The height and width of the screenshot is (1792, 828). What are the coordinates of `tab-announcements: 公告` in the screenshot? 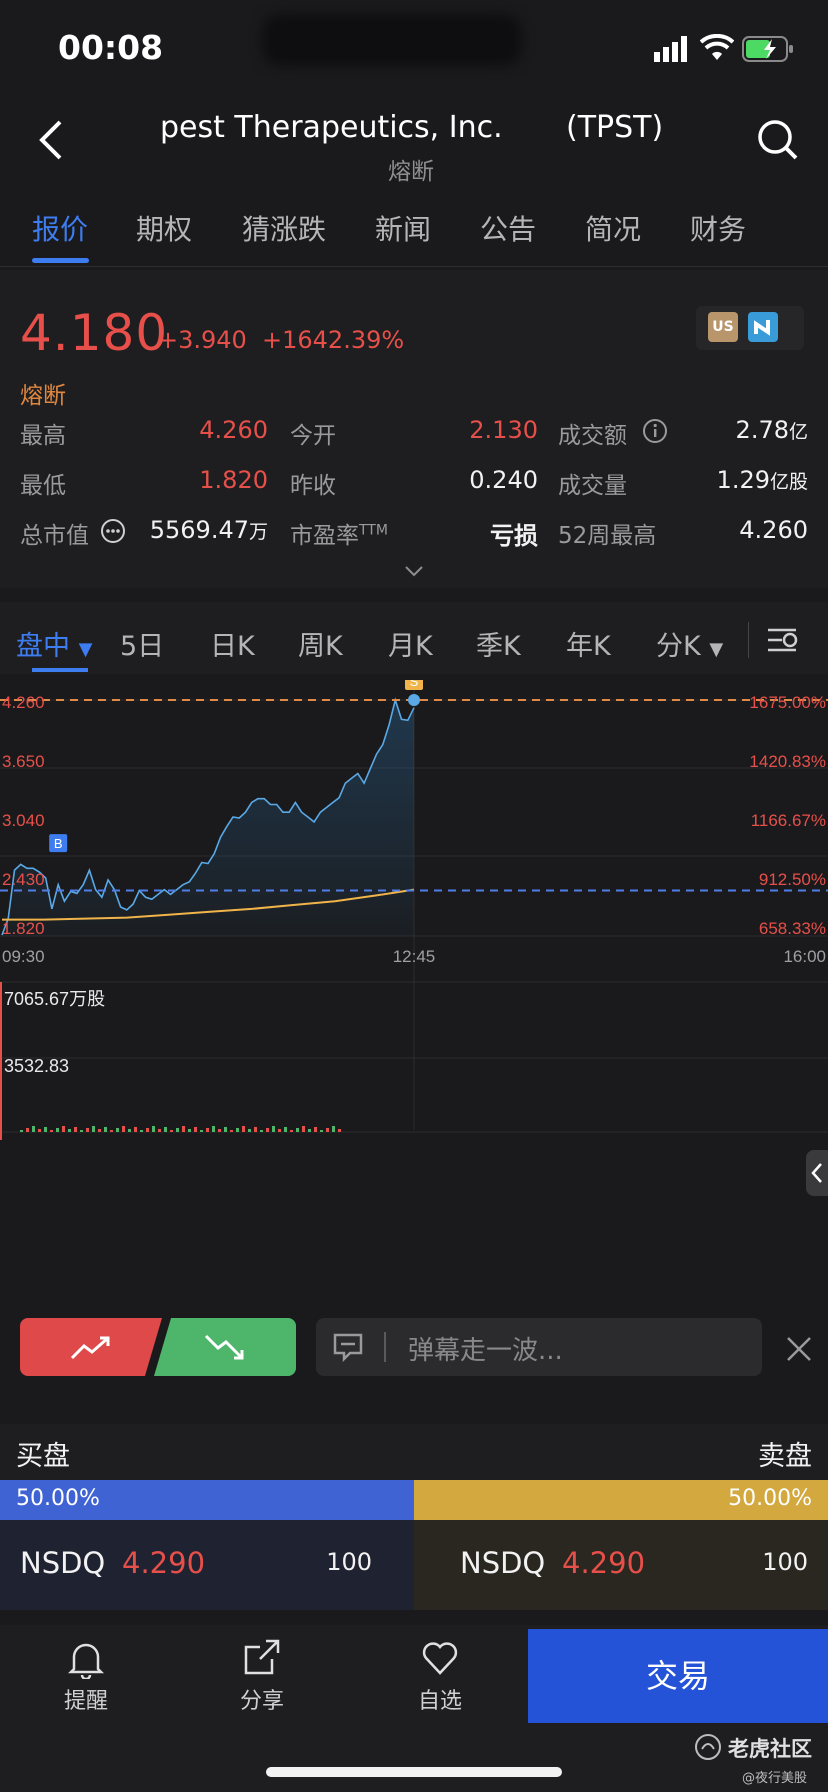 It's located at (508, 228).